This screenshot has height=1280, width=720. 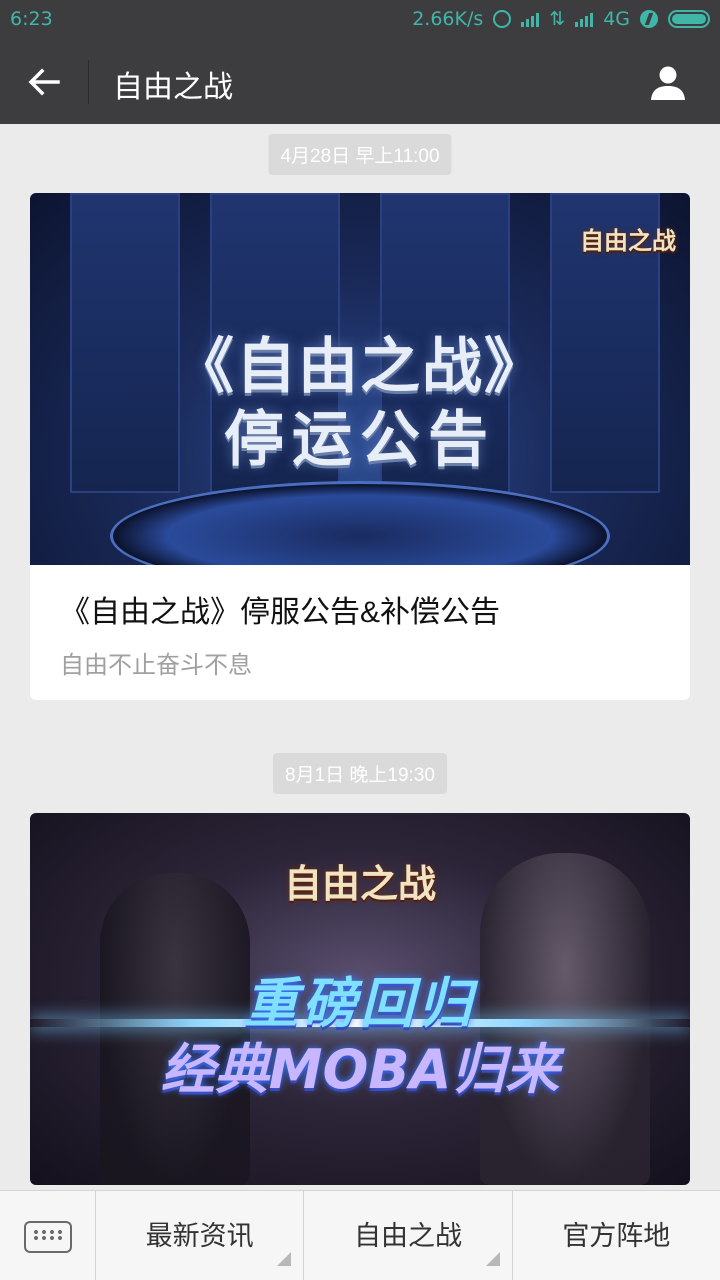 I want to click on menu-item-label: 官方阵地, so click(x=616, y=1236).